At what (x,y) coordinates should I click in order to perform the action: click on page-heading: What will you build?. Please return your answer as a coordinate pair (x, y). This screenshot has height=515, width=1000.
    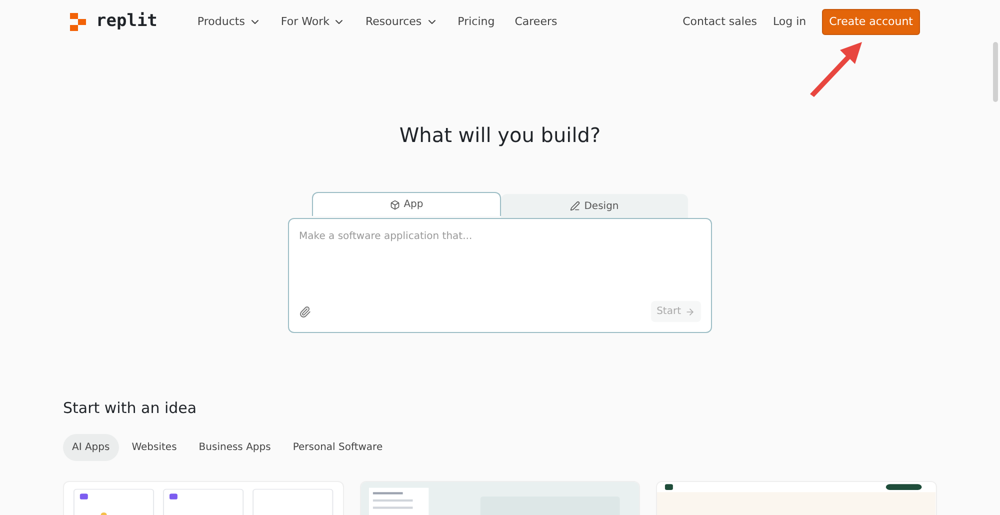
    Looking at the image, I should click on (500, 135).